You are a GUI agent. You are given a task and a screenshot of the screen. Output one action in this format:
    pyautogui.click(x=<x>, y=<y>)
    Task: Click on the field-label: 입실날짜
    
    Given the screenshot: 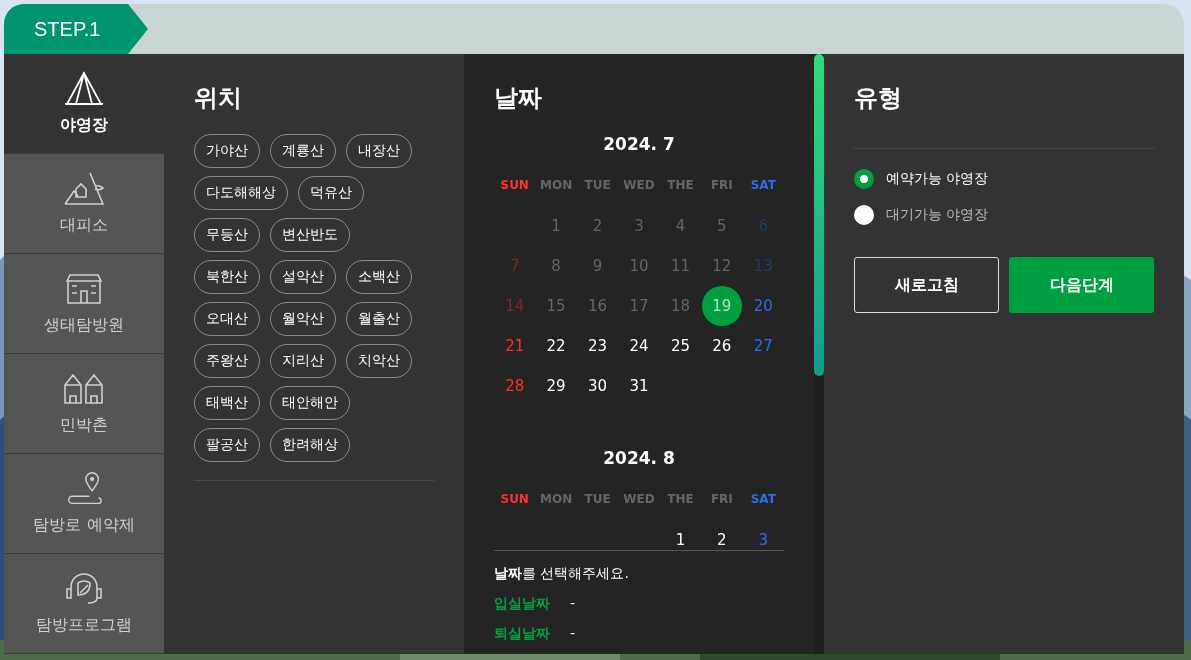 What is the action you would take?
    pyautogui.click(x=522, y=604)
    